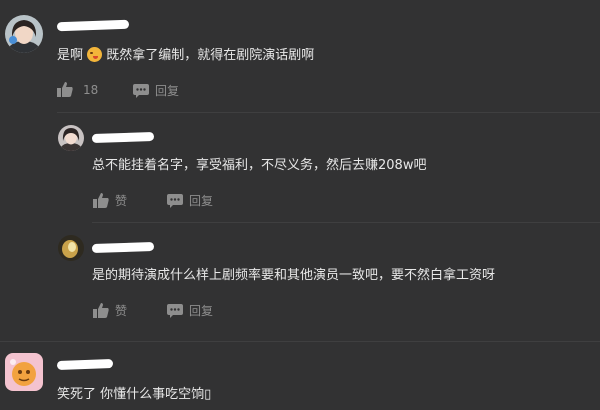 The width and height of the screenshot is (600, 410). Describe the element at coordinates (294, 275) in the screenshot. I see `reply-text: 是的期待演成什么样上剧频率要和其他演员一致吧，要不然白拿工资呀` at that location.